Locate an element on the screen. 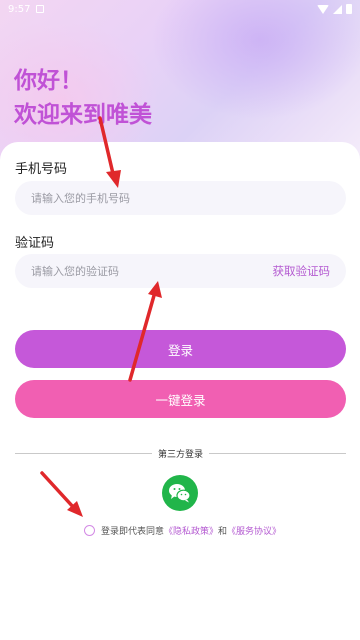 This screenshot has height=640, width=360. third-party-title: 第三方登录 is located at coordinates (181, 454).